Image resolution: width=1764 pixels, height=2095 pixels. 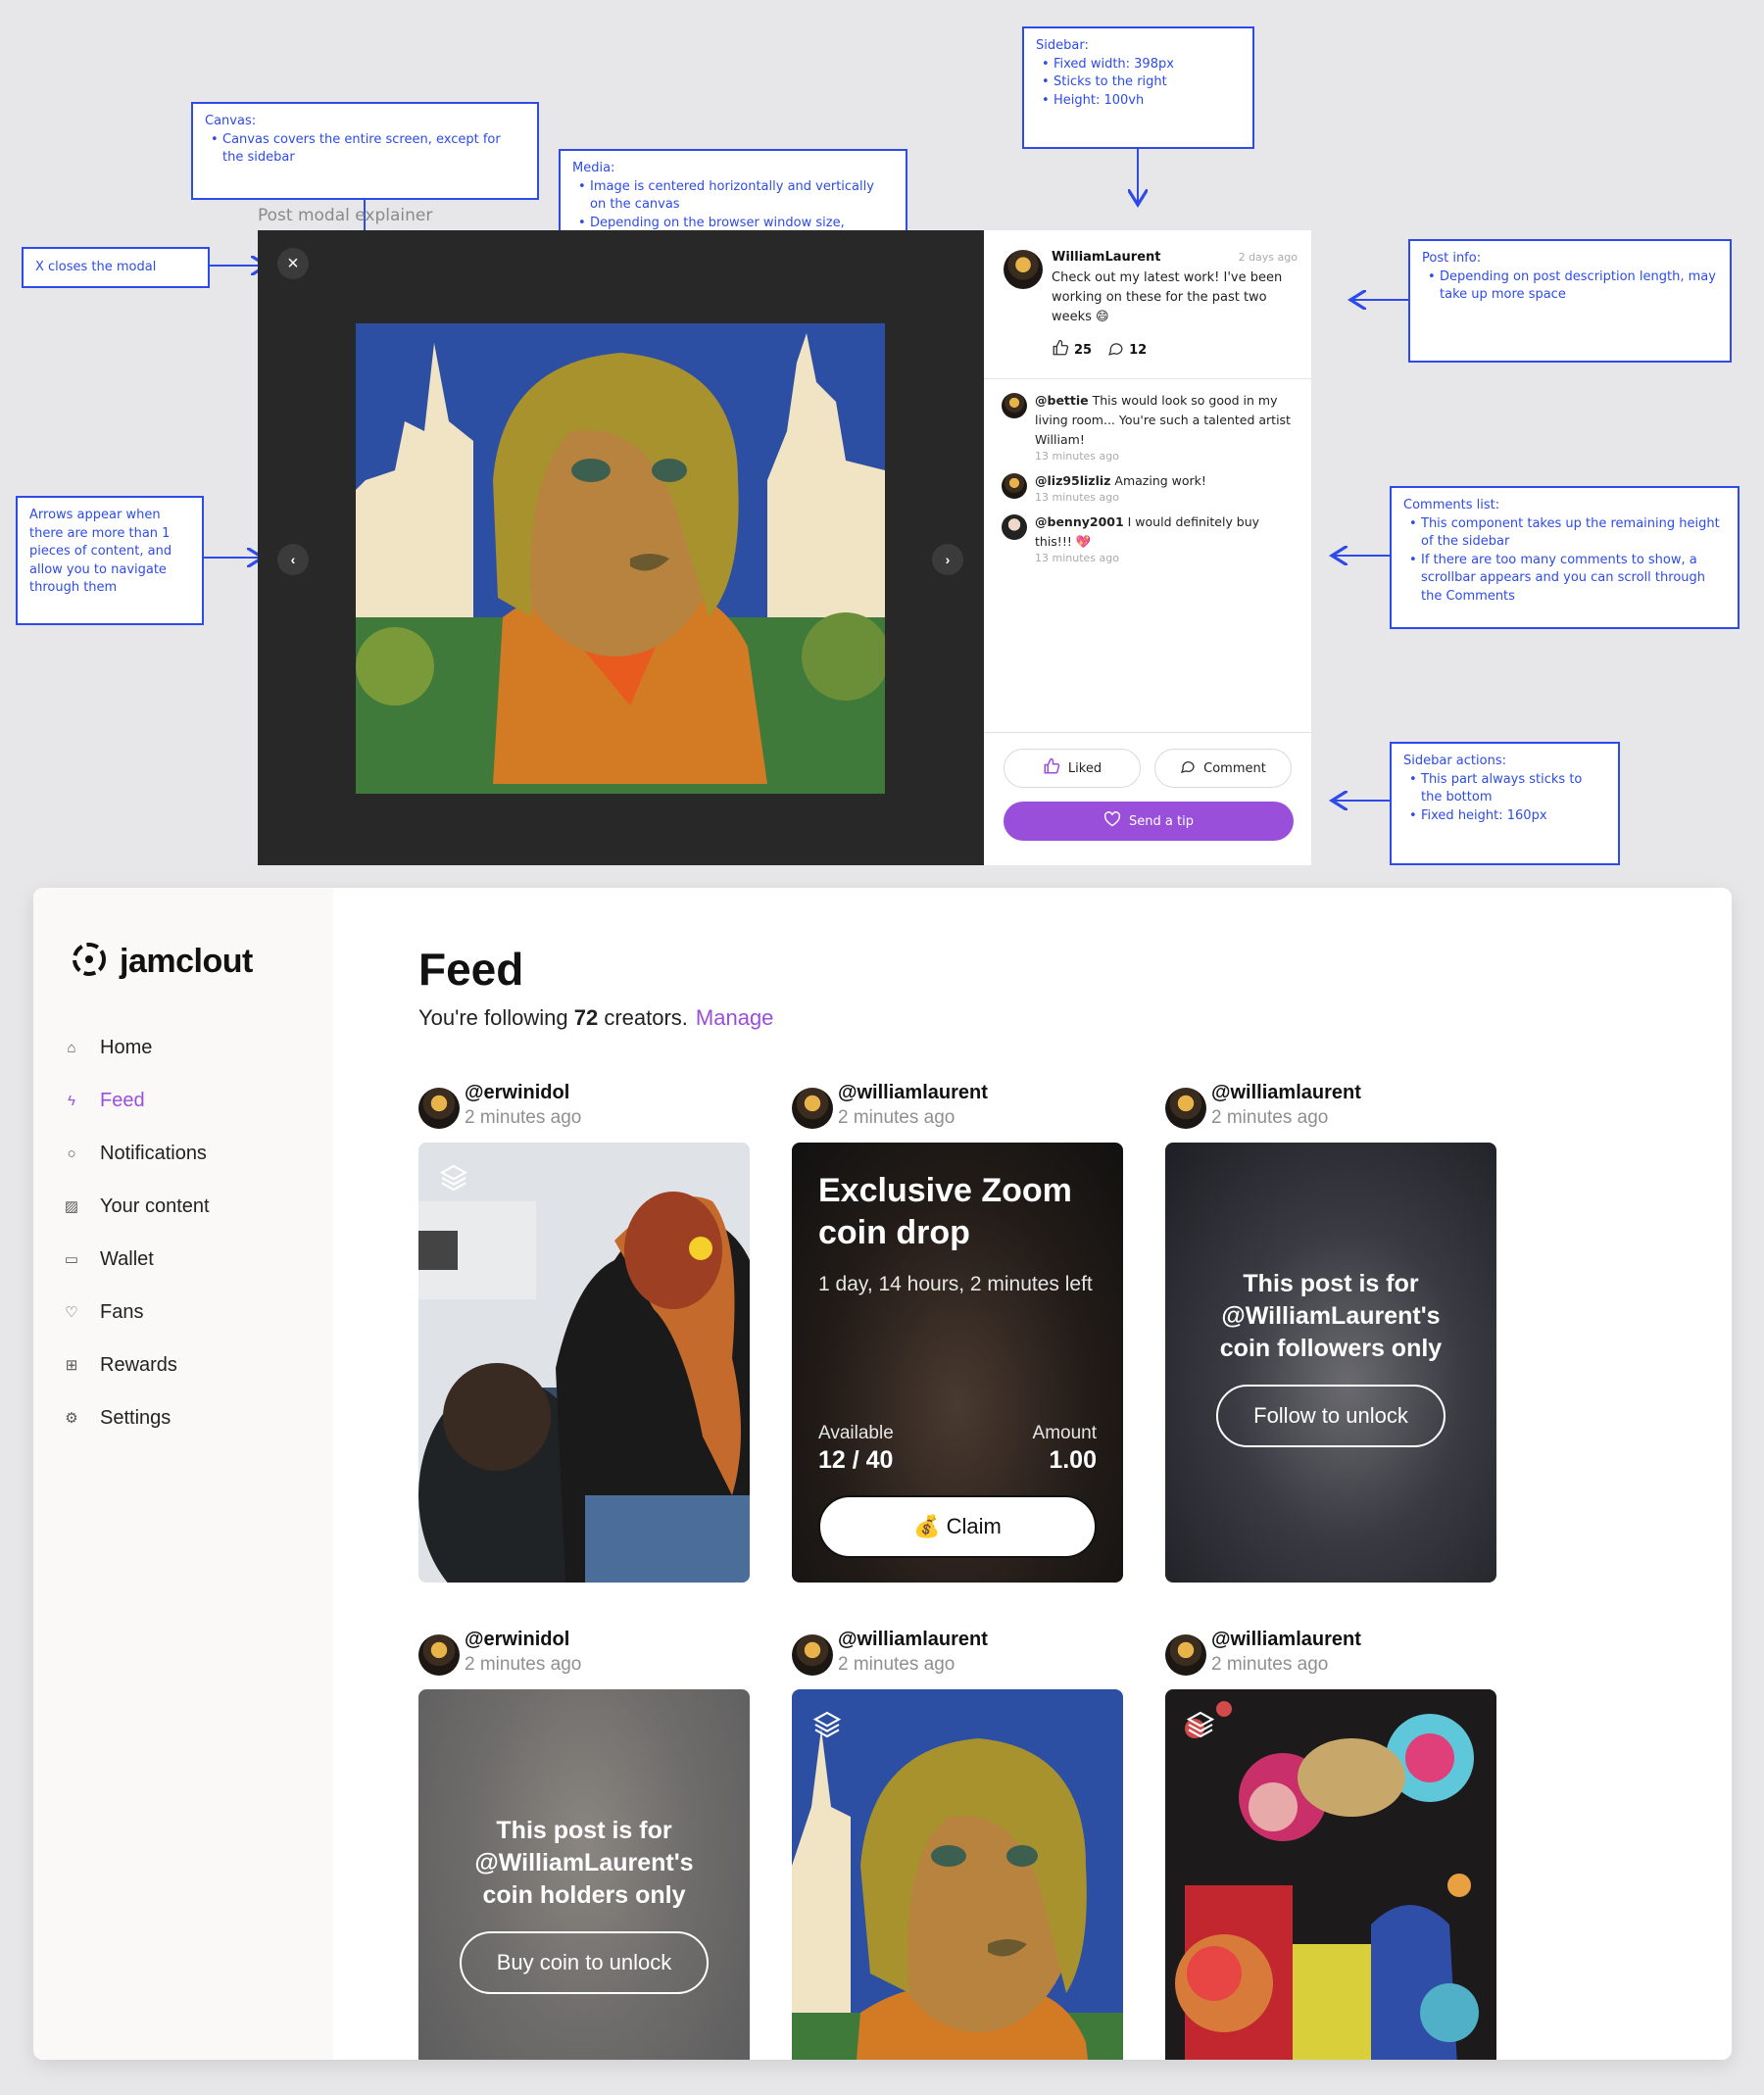 I want to click on post-photo, so click(x=584, y=1363).